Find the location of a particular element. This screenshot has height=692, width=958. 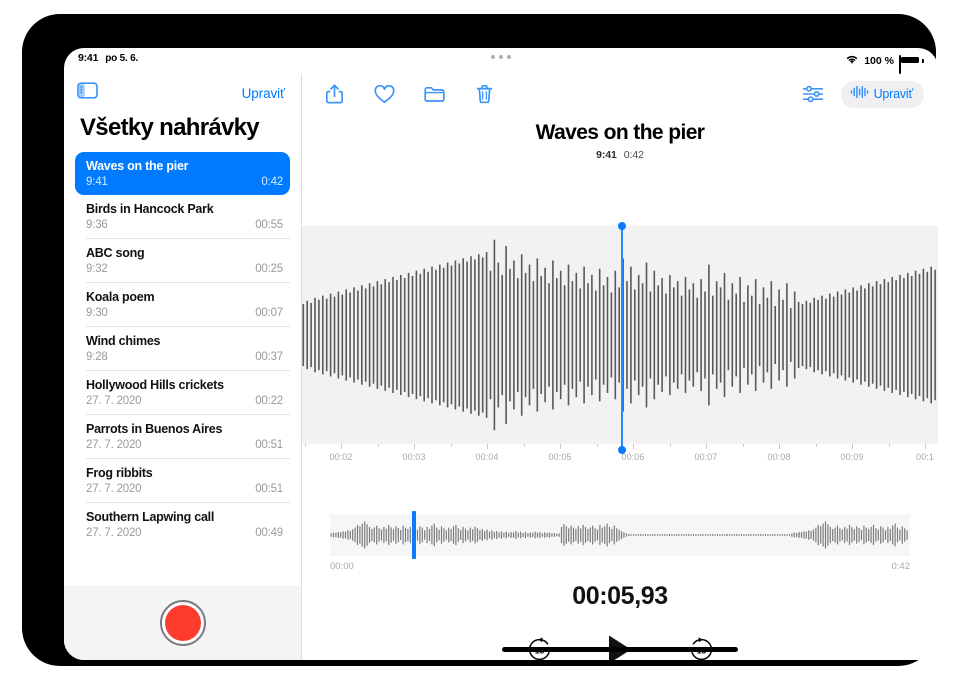

share-icon is located at coordinates (334, 94).